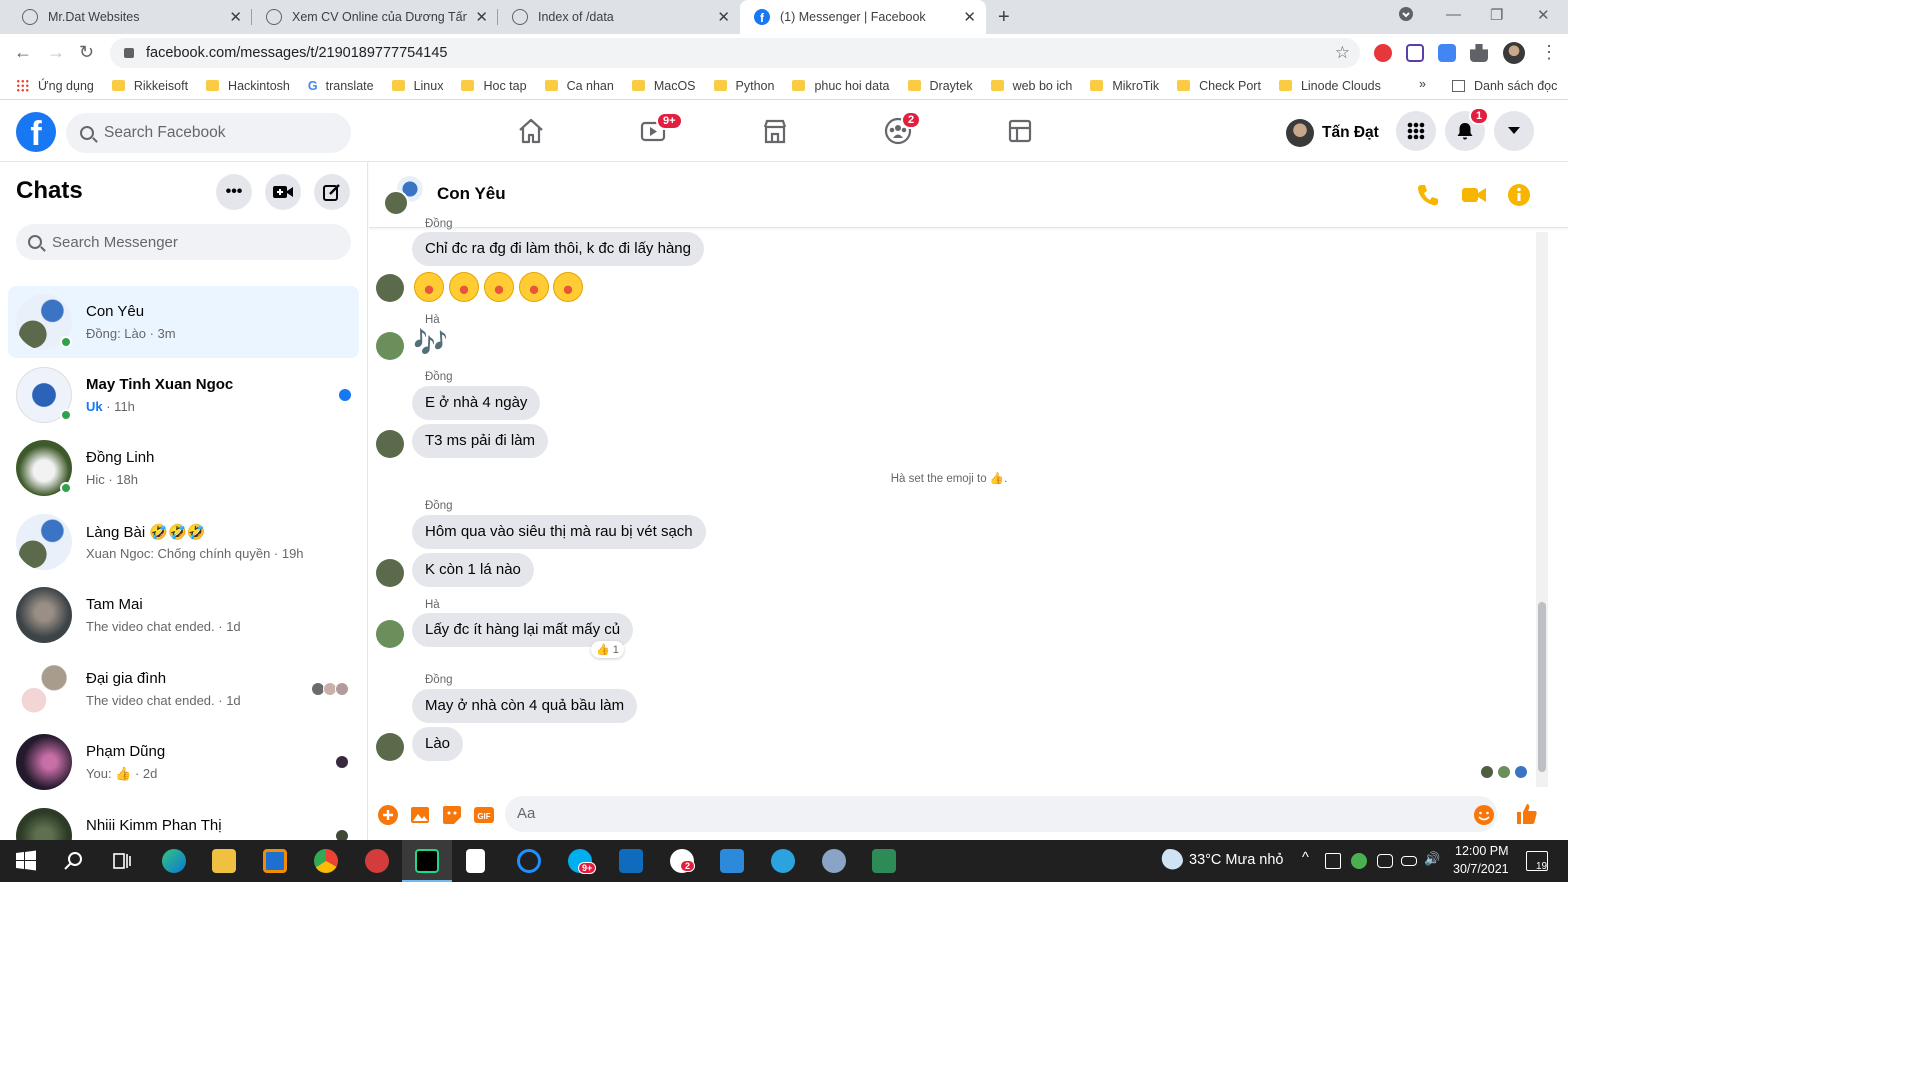 This screenshot has width=1920, height=1080. I want to click on chat-item-dong-linh: Đồng Linh Hic · 18h, so click(183, 468).